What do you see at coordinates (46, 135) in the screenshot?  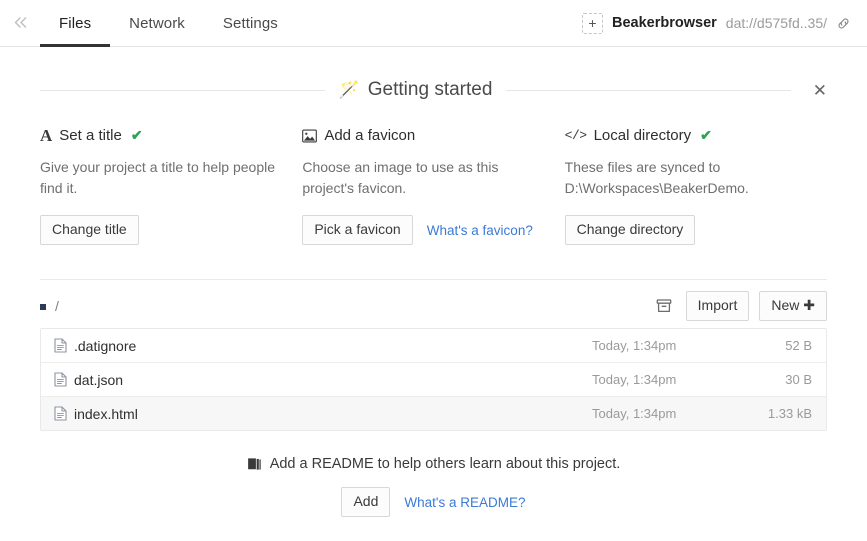 I see `serif-a-icon: A` at bounding box center [46, 135].